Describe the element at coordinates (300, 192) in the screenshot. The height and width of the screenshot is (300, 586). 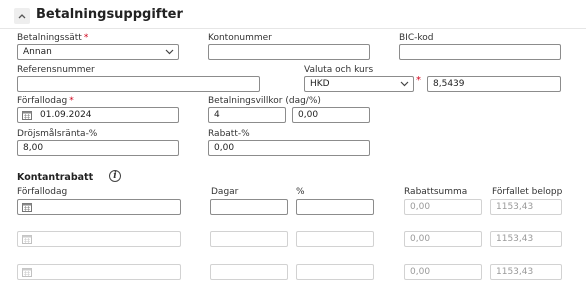
I see `col-header-percent: %` at that location.